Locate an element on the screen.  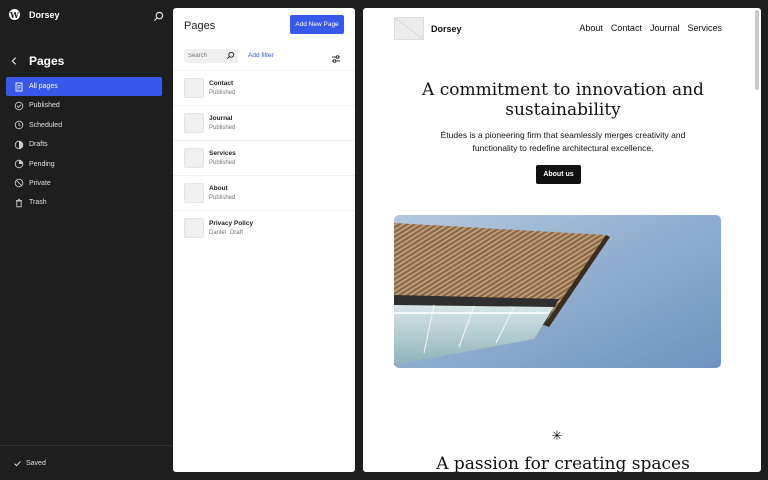
sidebar-item-label: Private is located at coordinates (40, 183).